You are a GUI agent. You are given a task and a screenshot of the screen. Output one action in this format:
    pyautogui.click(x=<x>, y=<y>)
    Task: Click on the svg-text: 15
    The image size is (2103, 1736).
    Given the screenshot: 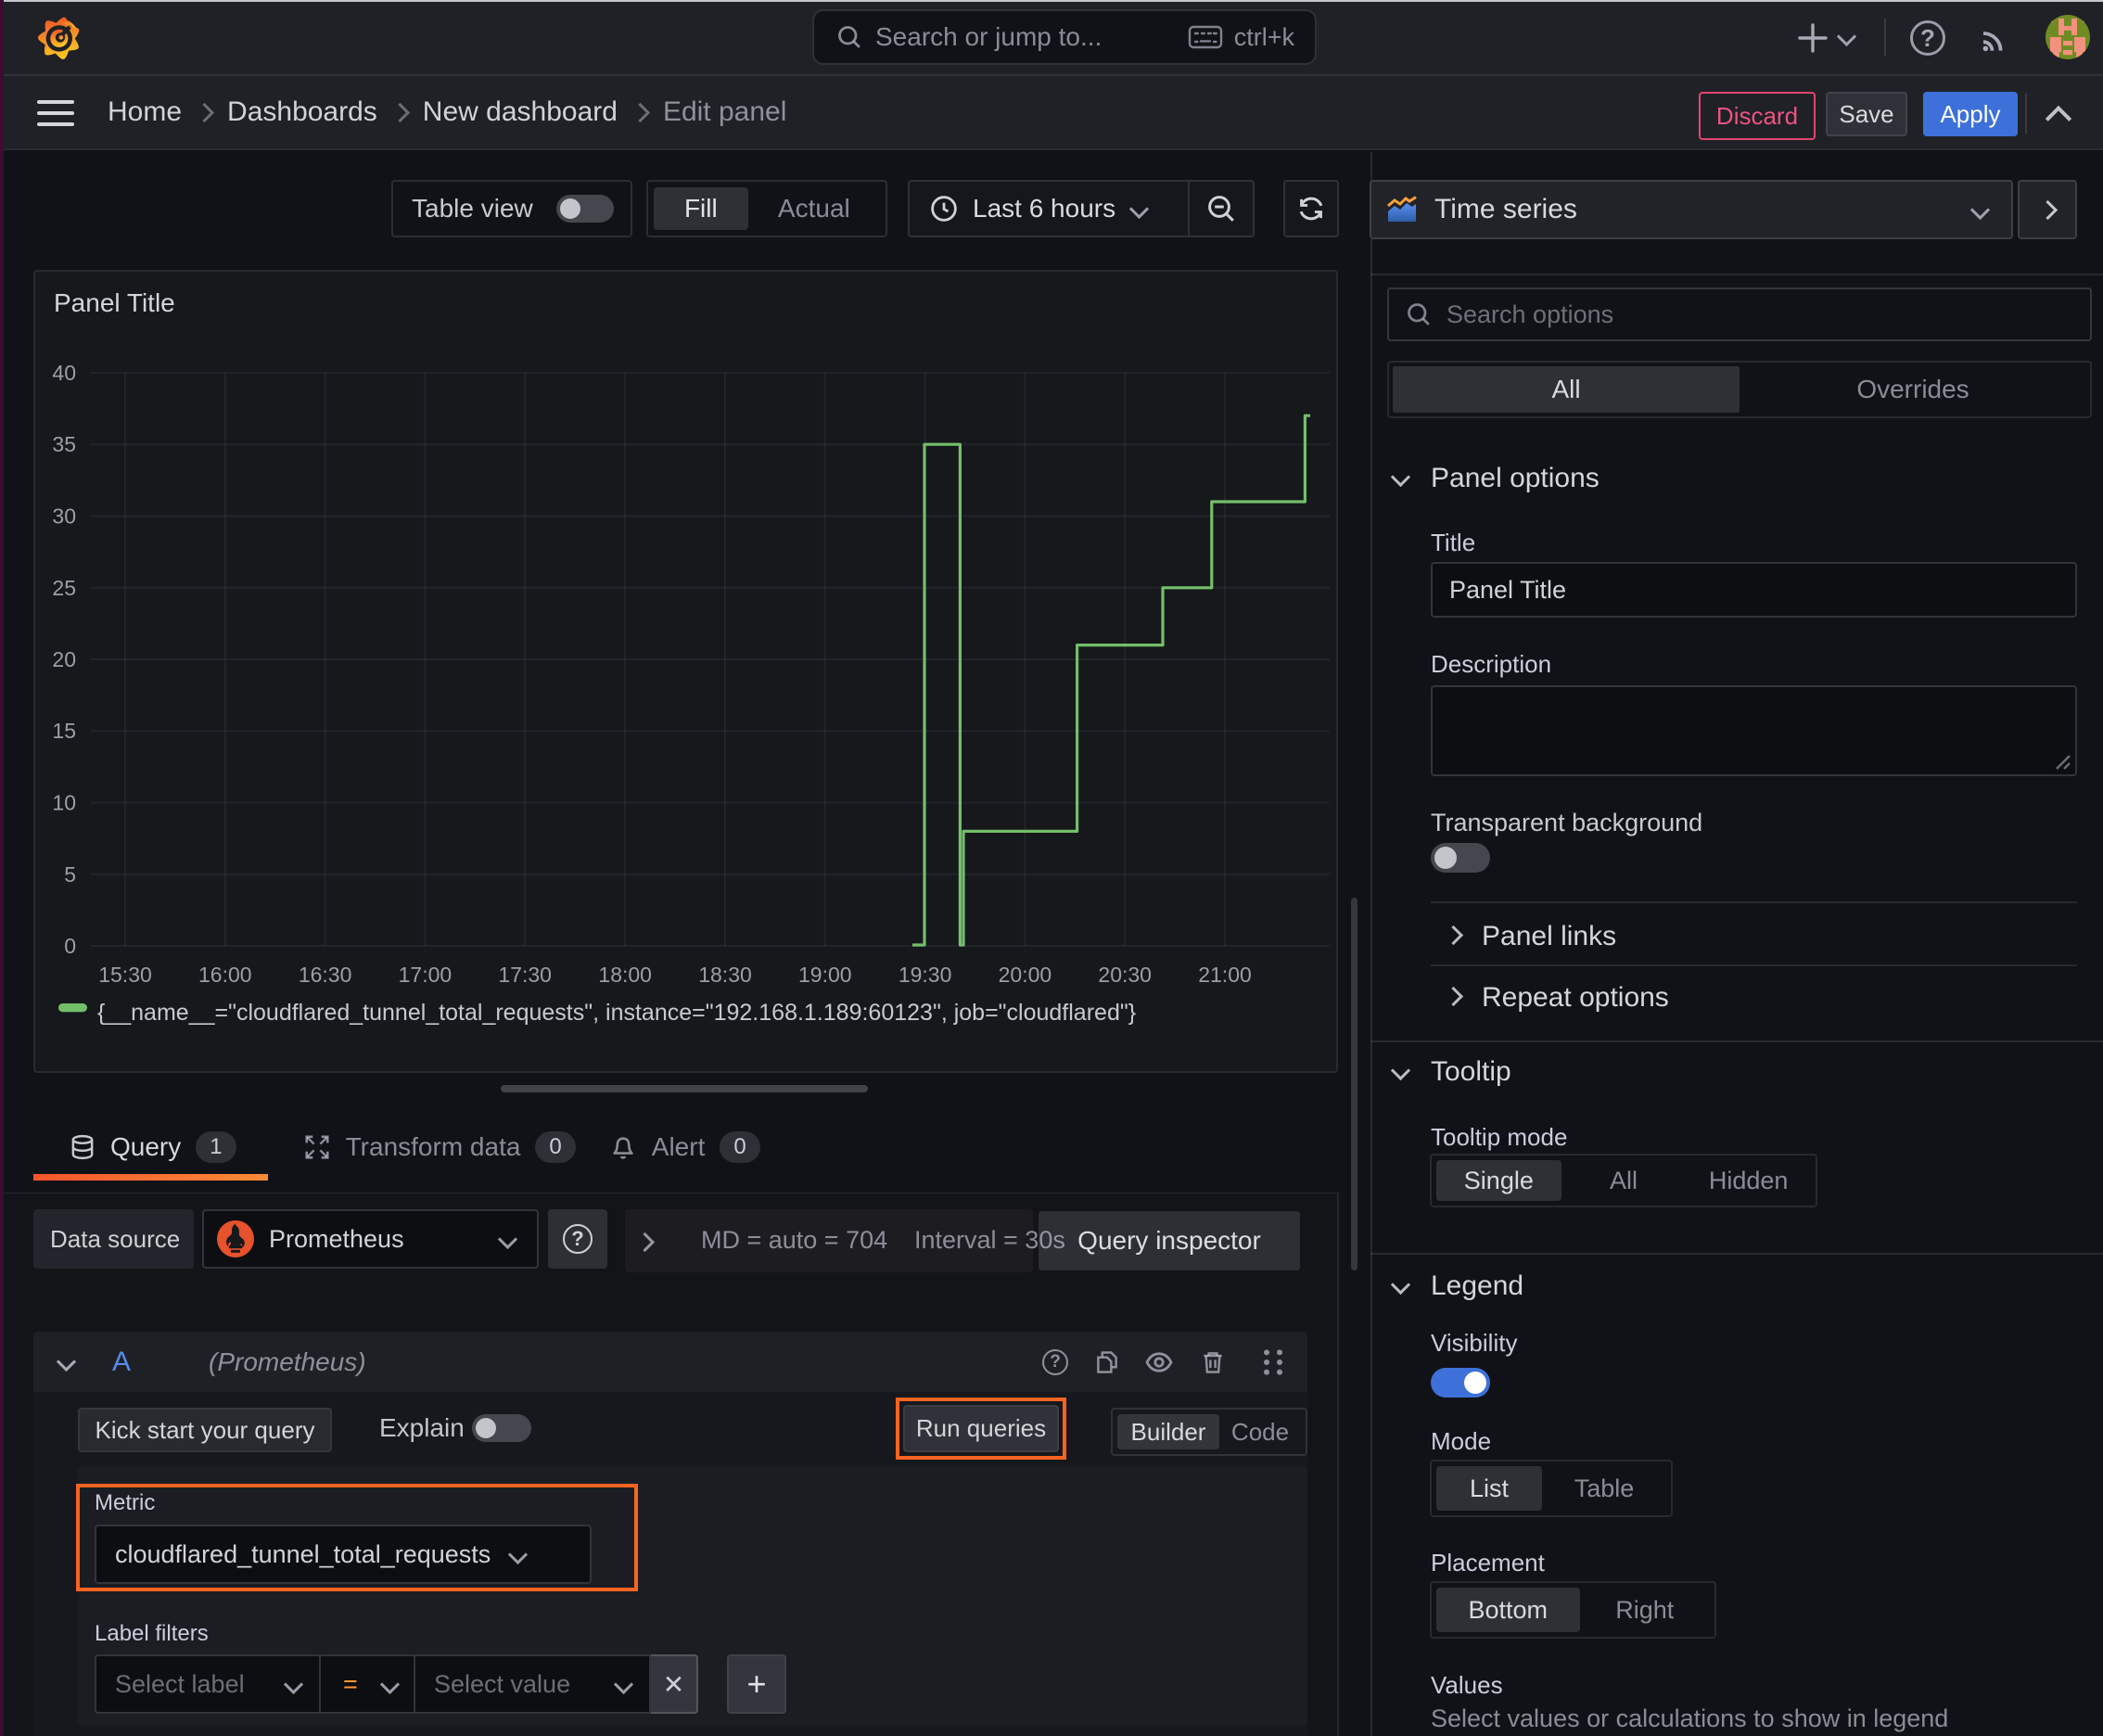 What is the action you would take?
    pyautogui.click(x=64, y=731)
    